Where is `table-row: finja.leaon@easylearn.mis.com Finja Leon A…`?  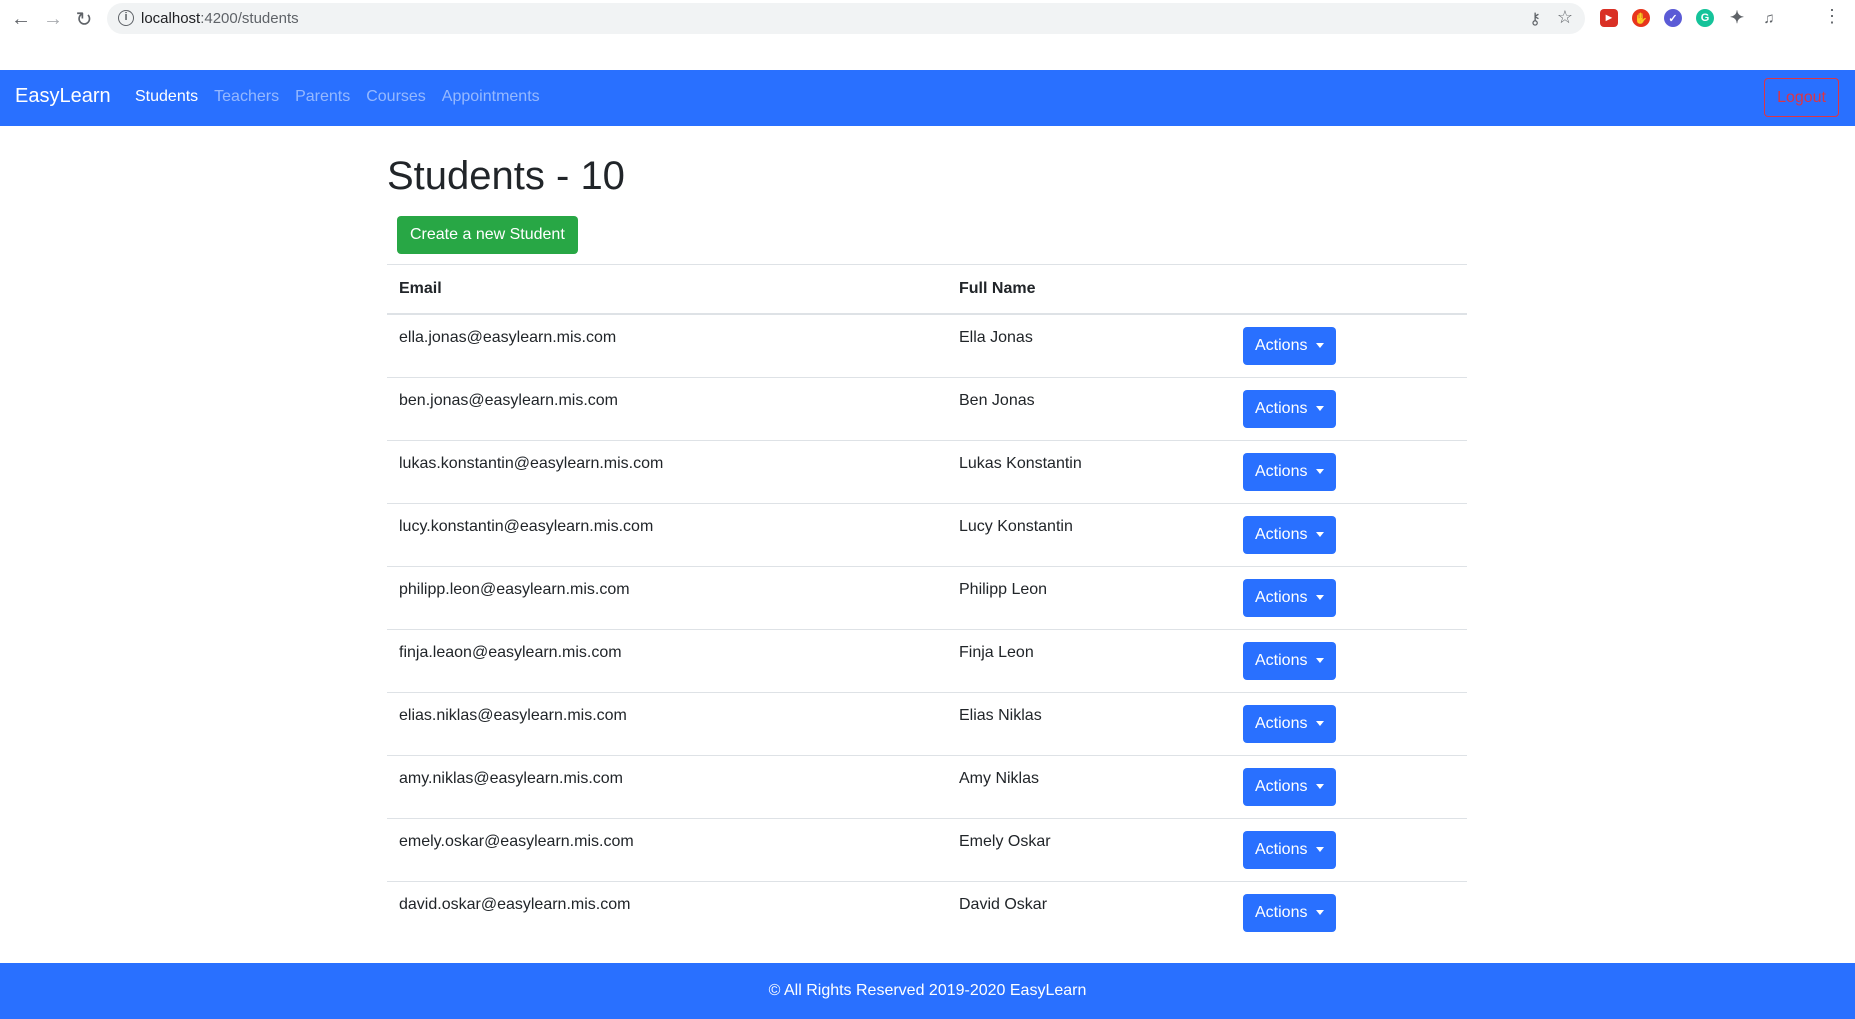
table-row: finja.leaon@easylearn.mis.com Finja Leon A… is located at coordinates (927, 660).